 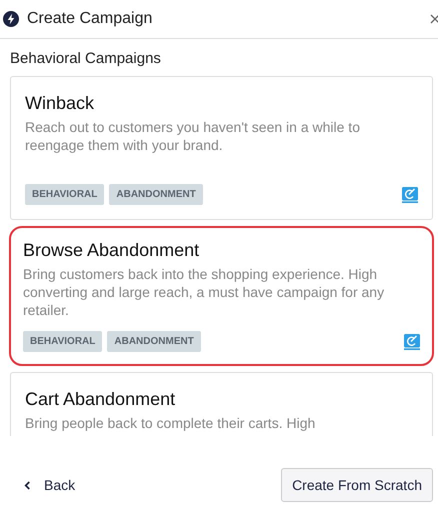 What do you see at coordinates (193, 136) in the screenshot?
I see `campaign-description: Reach out to customers you haven't seen in a while to reengage them with your brand.` at bounding box center [193, 136].